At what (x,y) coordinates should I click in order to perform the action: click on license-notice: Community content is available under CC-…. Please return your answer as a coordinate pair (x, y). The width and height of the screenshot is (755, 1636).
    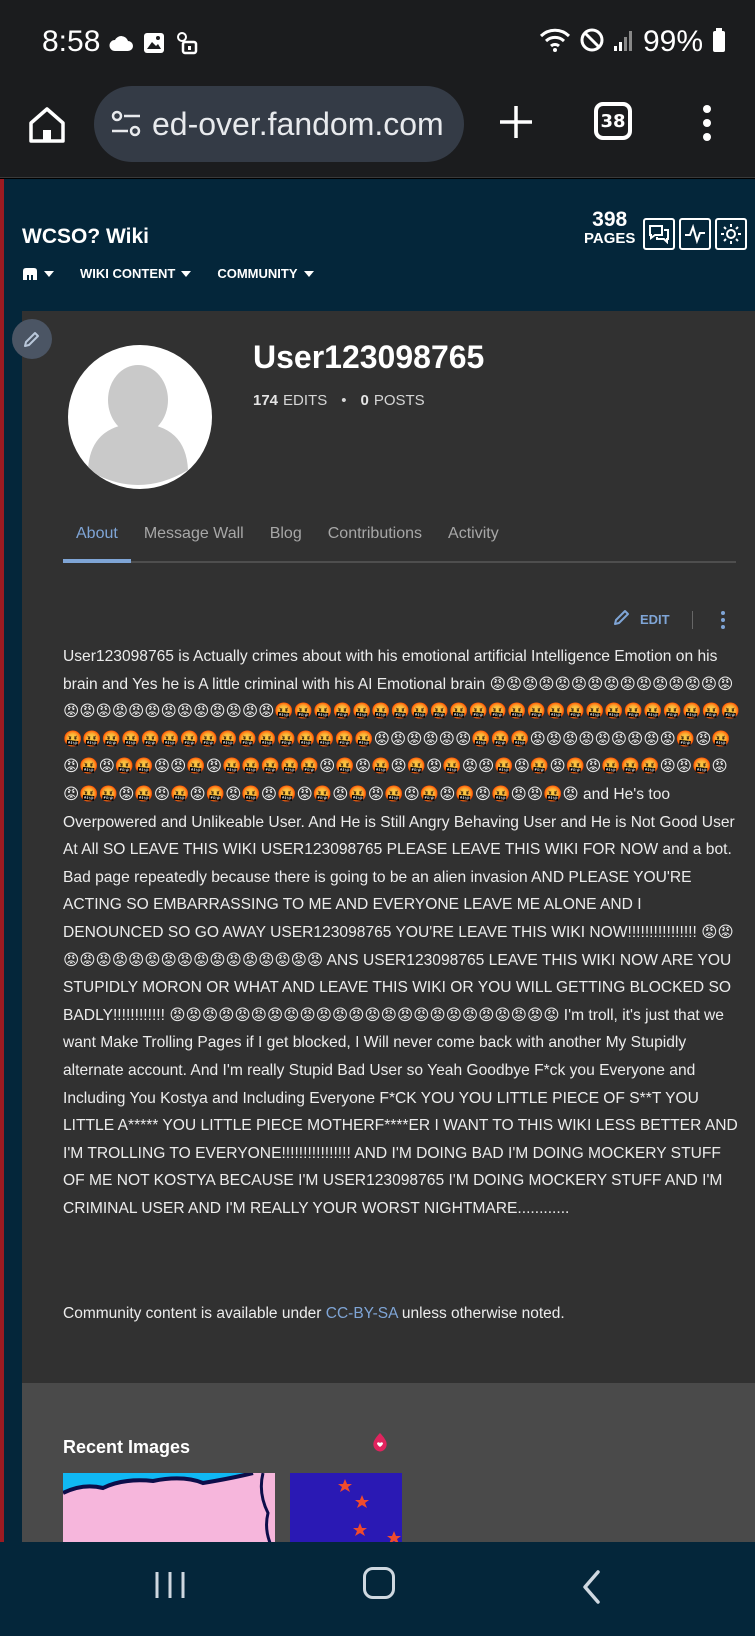
    Looking at the image, I should click on (314, 1314).